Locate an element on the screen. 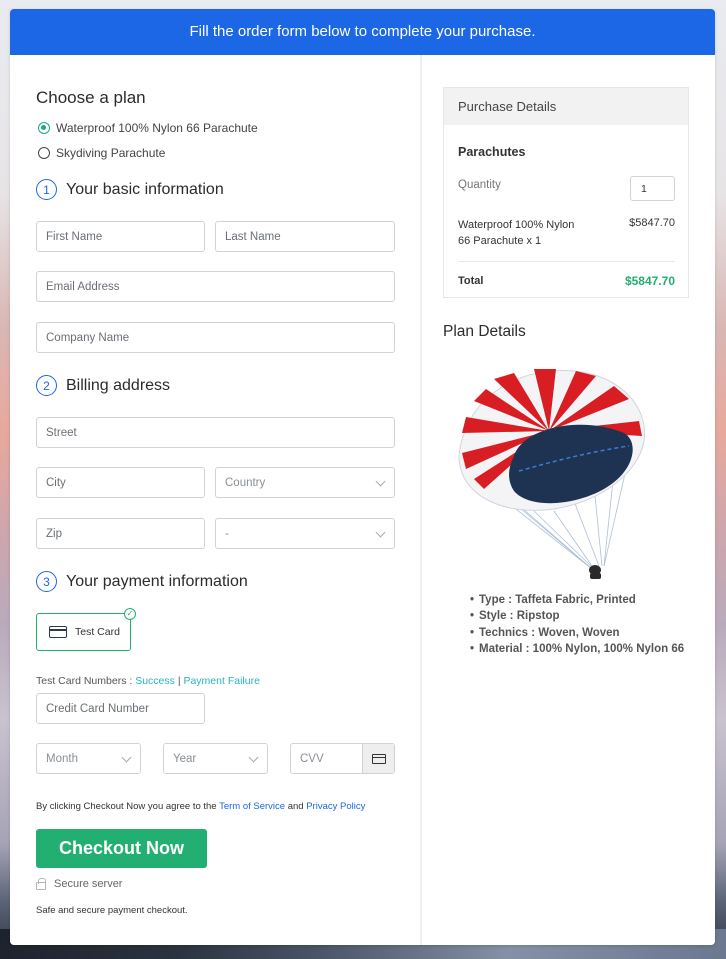  billing-heading: 2 Billing address is located at coordinates (103, 385).